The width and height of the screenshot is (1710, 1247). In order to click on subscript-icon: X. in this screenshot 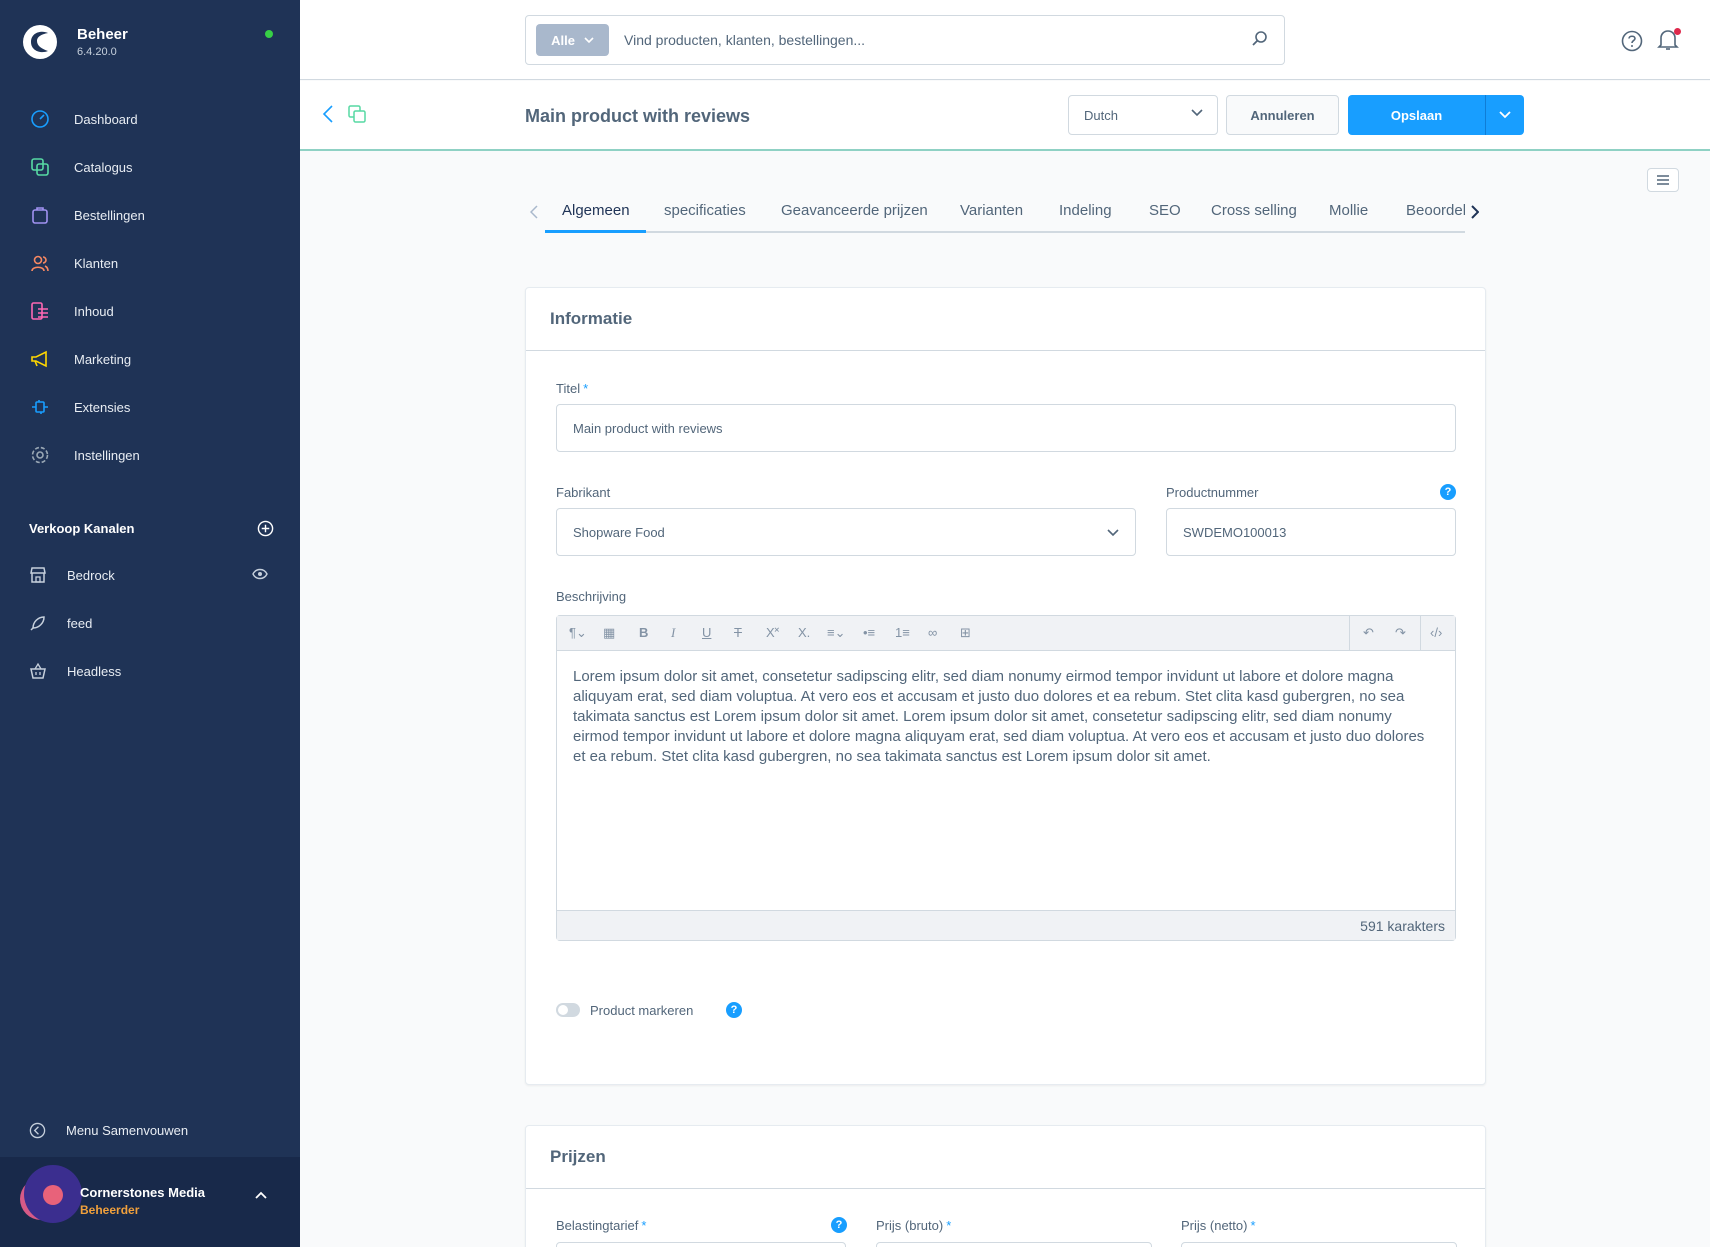, I will do `click(804, 632)`.